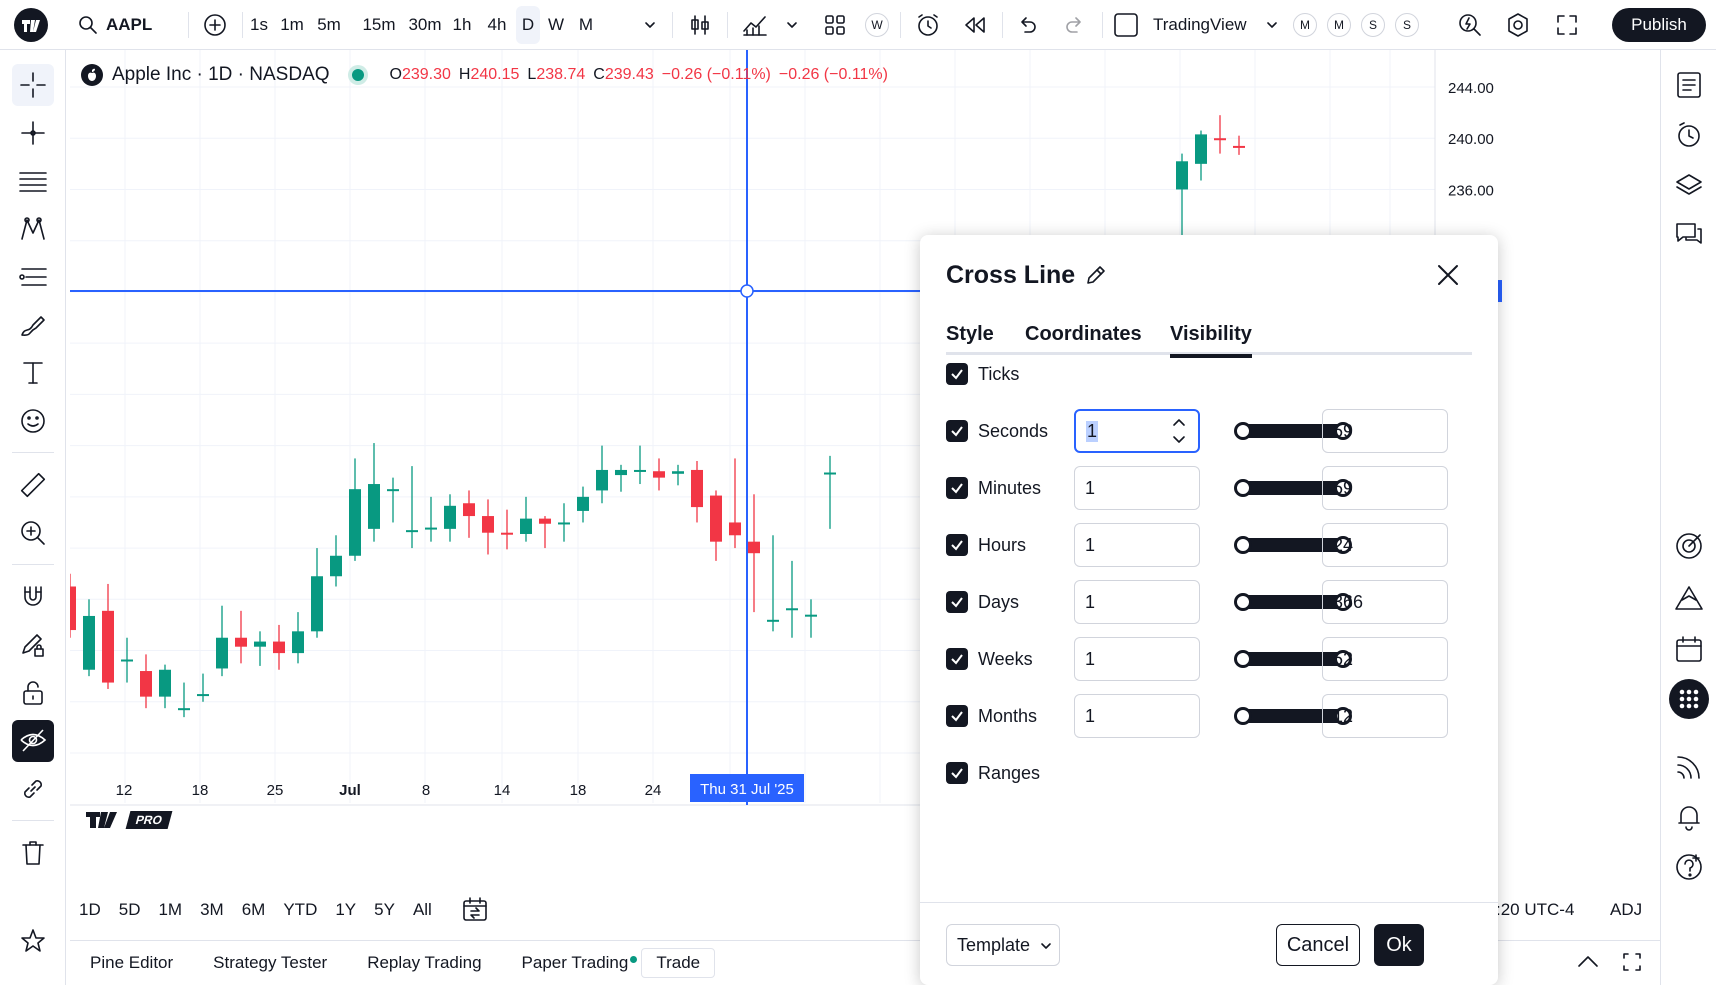  Describe the element at coordinates (379, 25) in the screenshot. I see `interval-15m: 15m` at that location.